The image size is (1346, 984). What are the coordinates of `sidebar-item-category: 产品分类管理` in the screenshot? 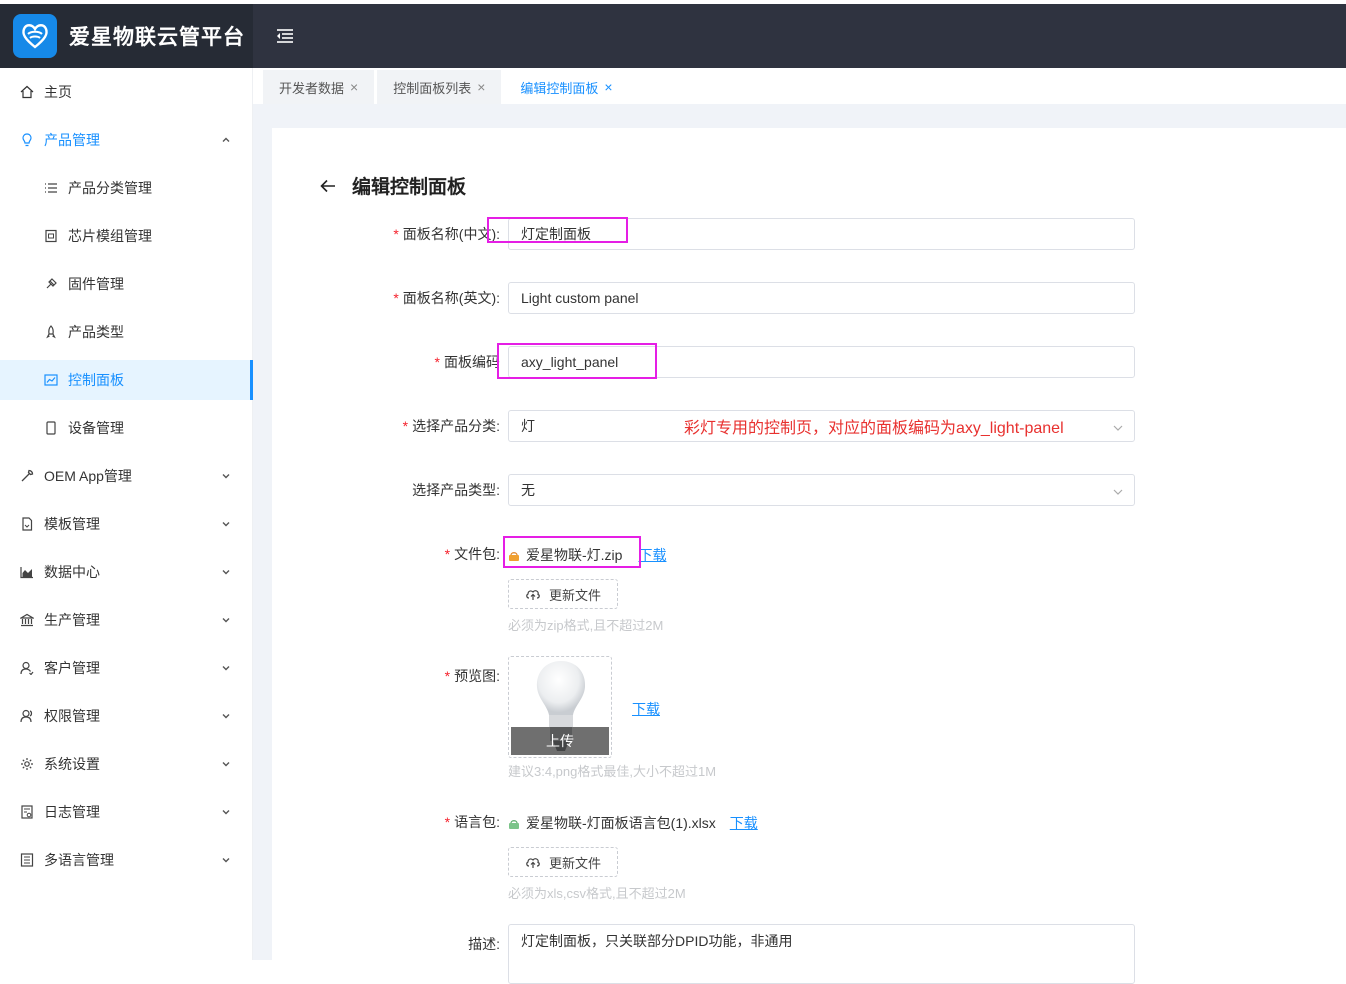 It's located at (126, 188).